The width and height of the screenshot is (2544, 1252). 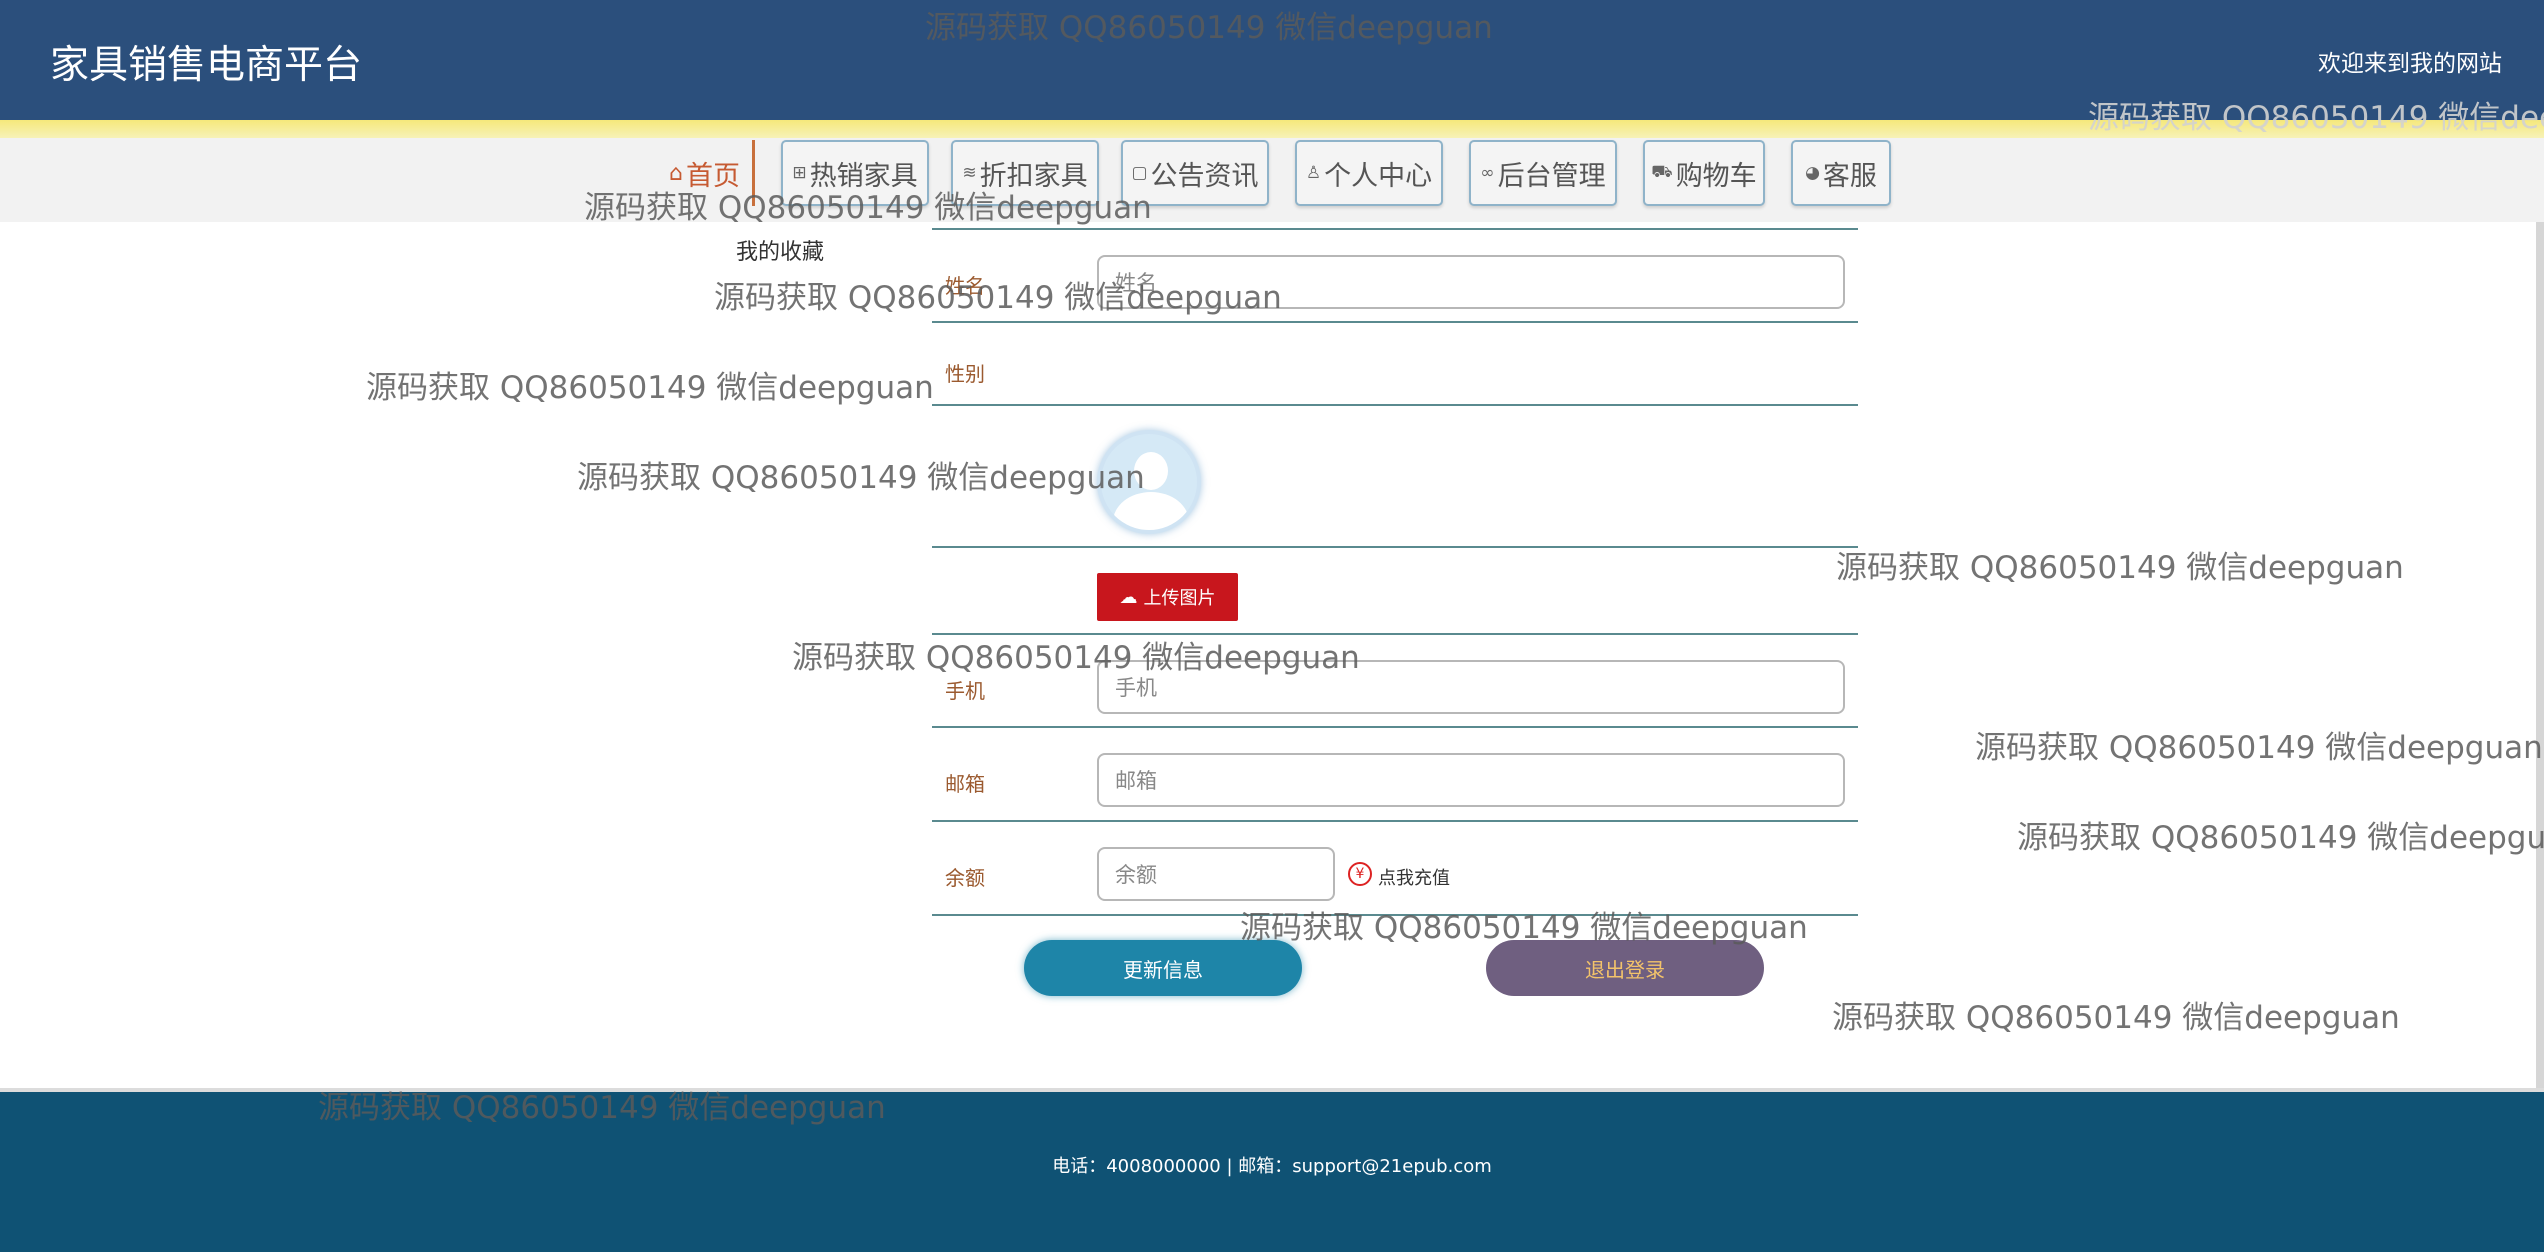 I want to click on sidebar-item-favorites: 我的收藏, so click(x=780, y=250).